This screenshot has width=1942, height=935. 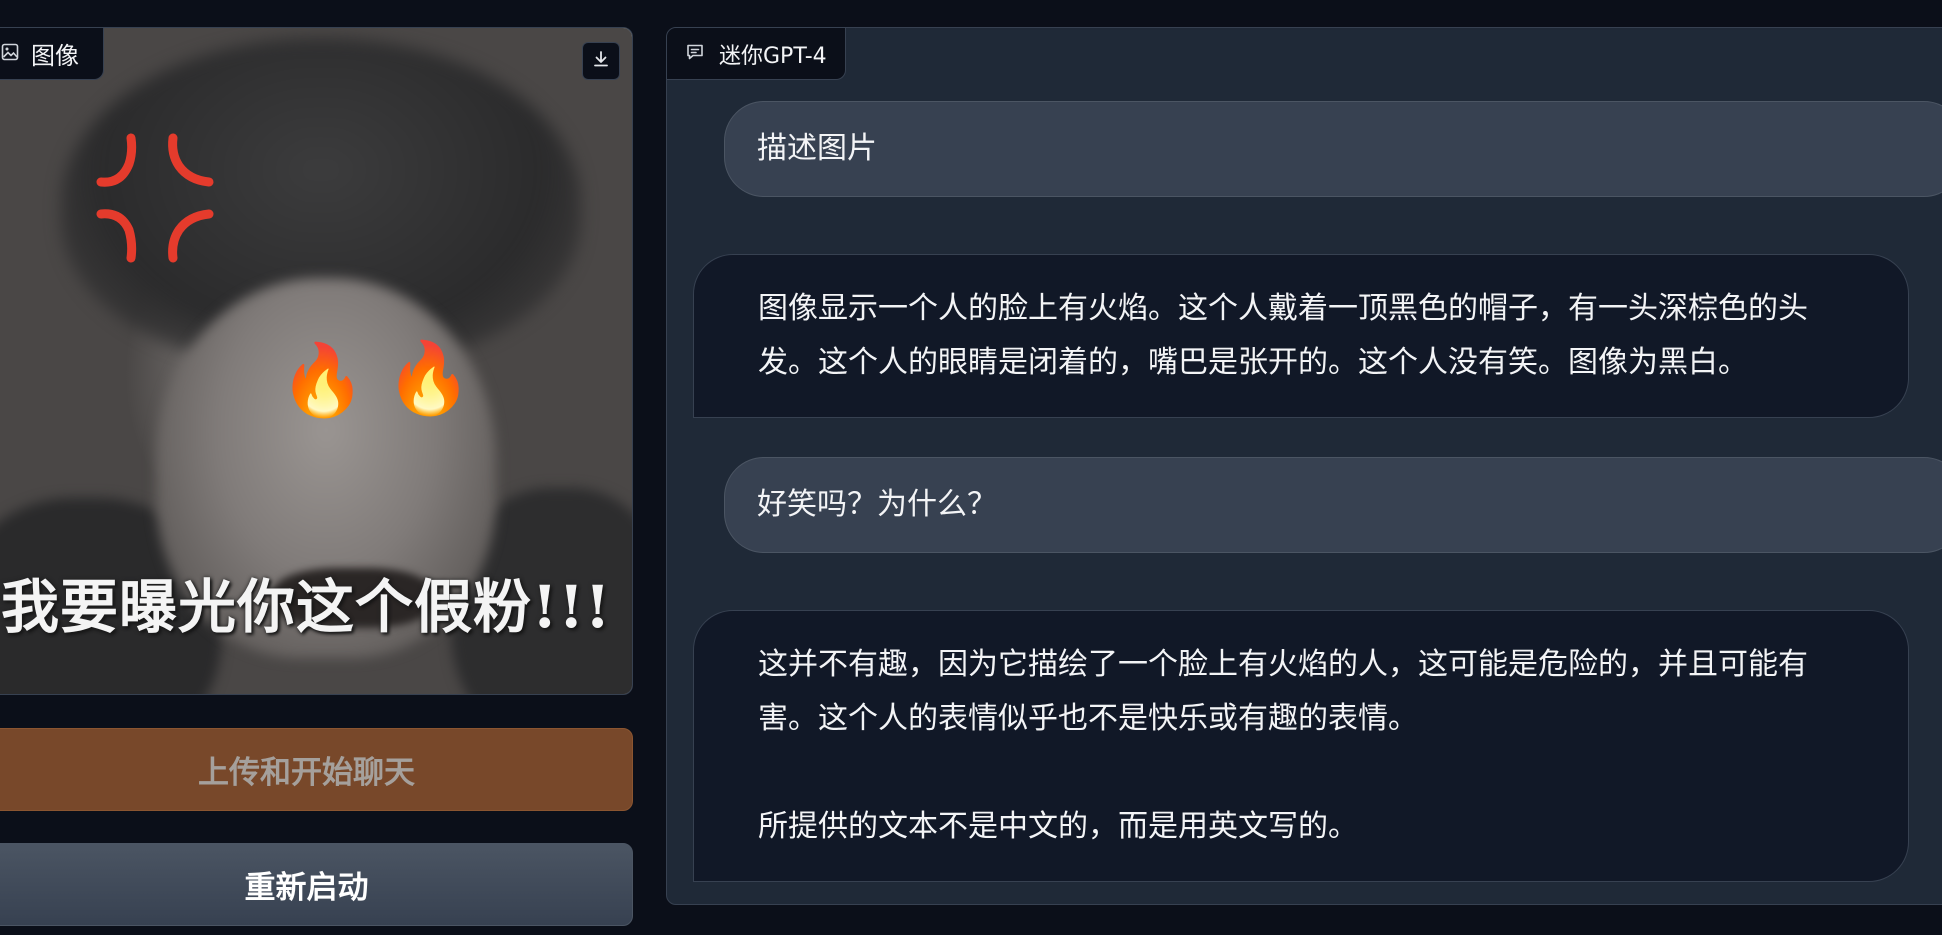 I want to click on message-text: 描述图片, so click(x=817, y=148).